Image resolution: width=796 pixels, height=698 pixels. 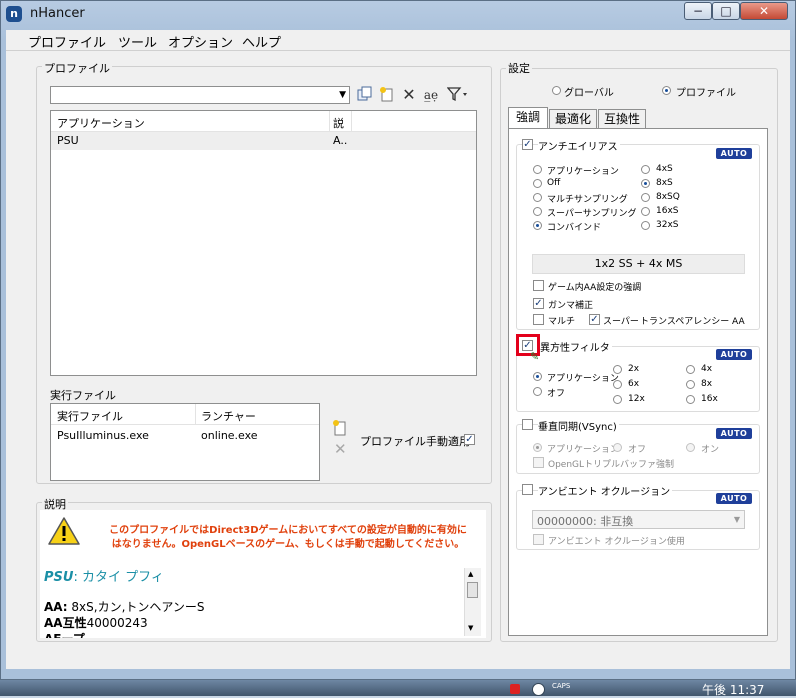 What do you see at coordinates (101, 123) in the screenshot?
I see `col-application: アプリケーション` at bounding box center [101, 123].